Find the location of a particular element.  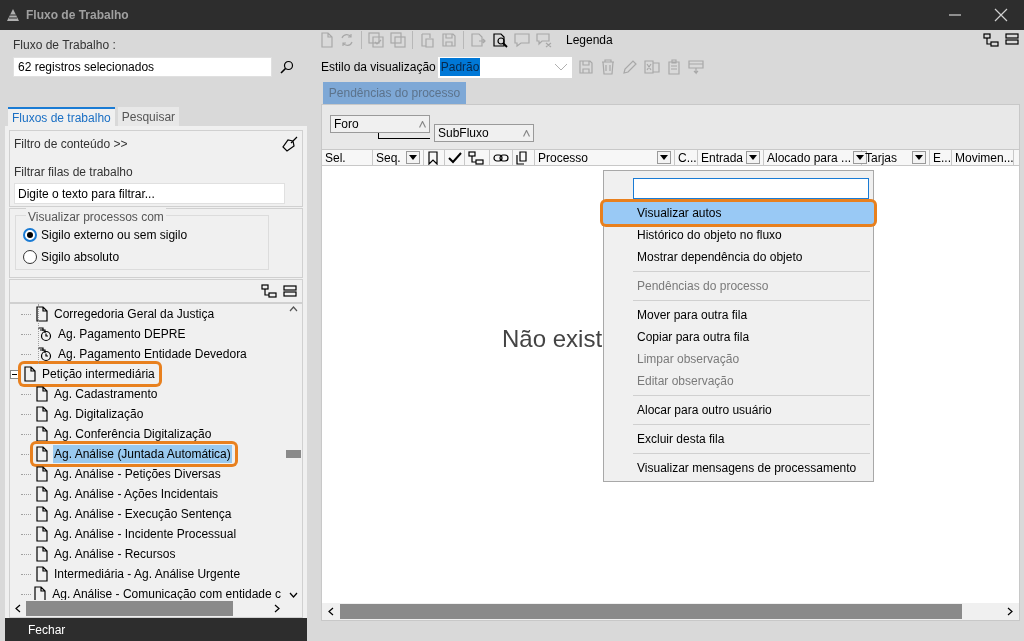

search-icon is located at coordinates (287, 67).